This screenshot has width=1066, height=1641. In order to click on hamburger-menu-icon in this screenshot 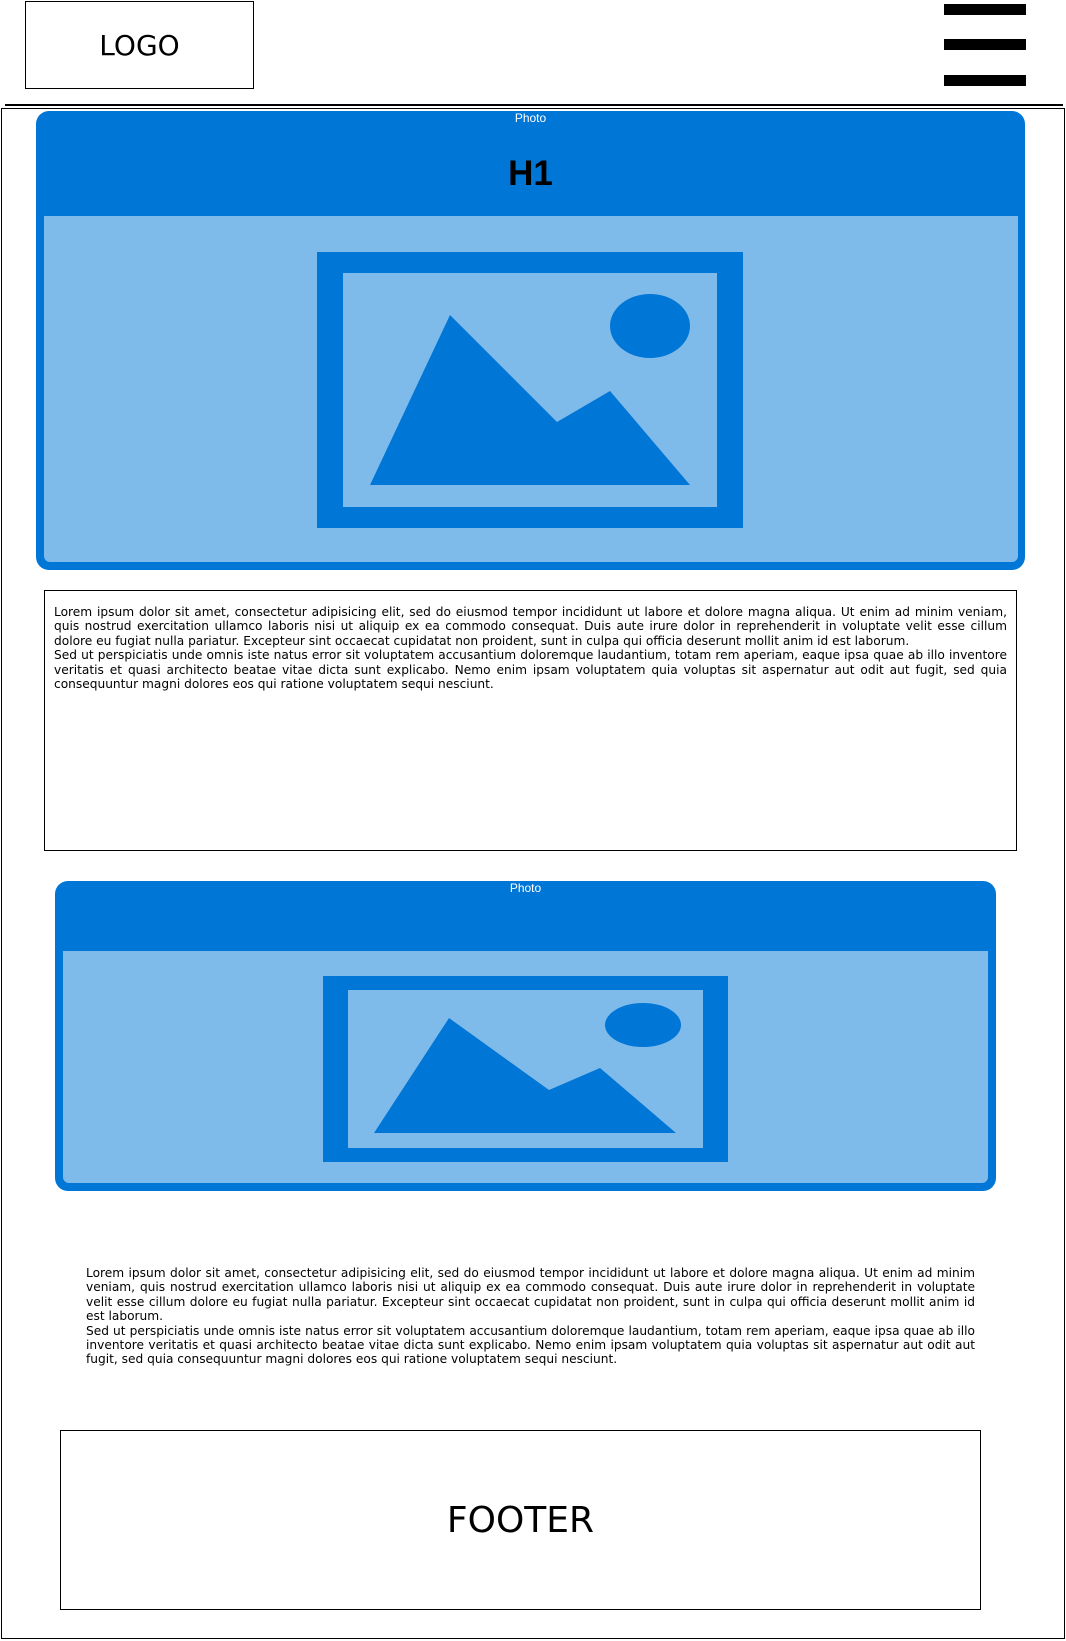, I will do `click(985, 45)`.